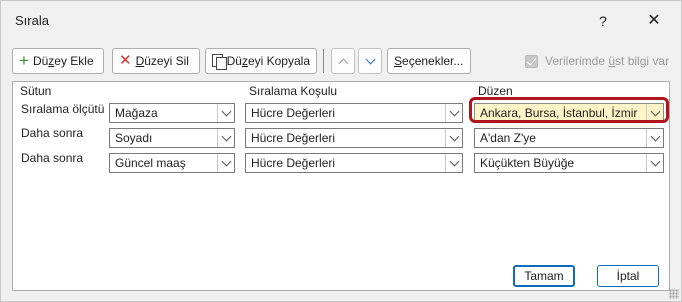 This screenshot has height=302, width=682. Describe the element at coordinates (569, 163) in the screenshot. I see `order-select: Küçükten Büyüğe` at that location.